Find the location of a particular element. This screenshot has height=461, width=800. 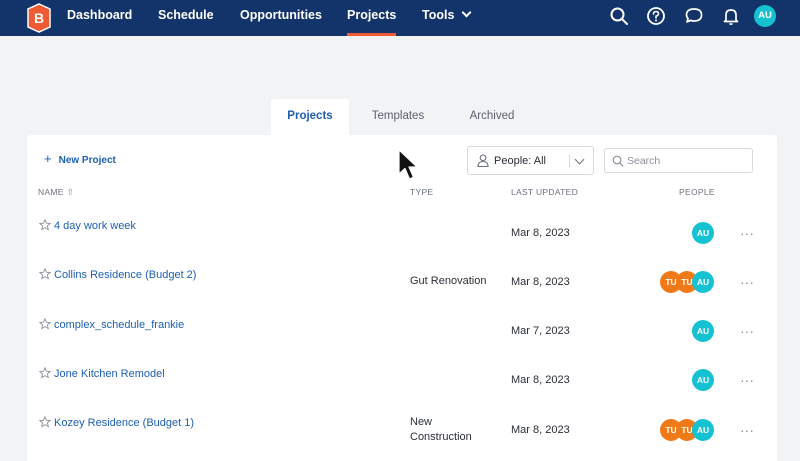

help-icon is located at coordinates (656, 16).